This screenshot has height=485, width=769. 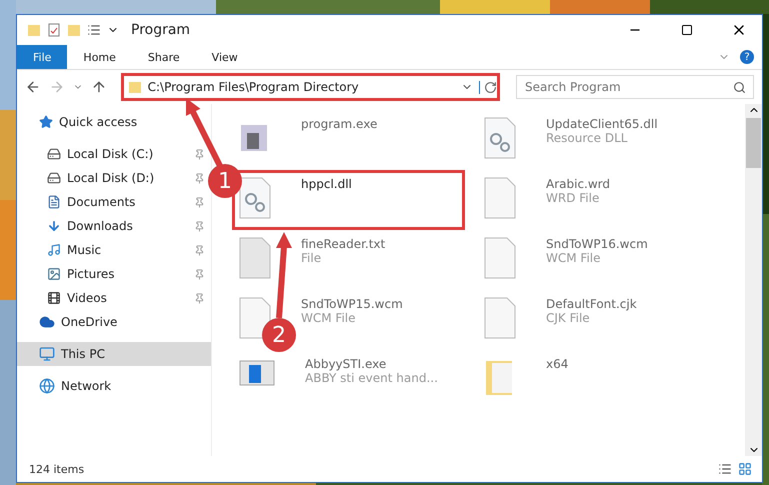 I want to click on up-icon, so click(x=98, y=87).